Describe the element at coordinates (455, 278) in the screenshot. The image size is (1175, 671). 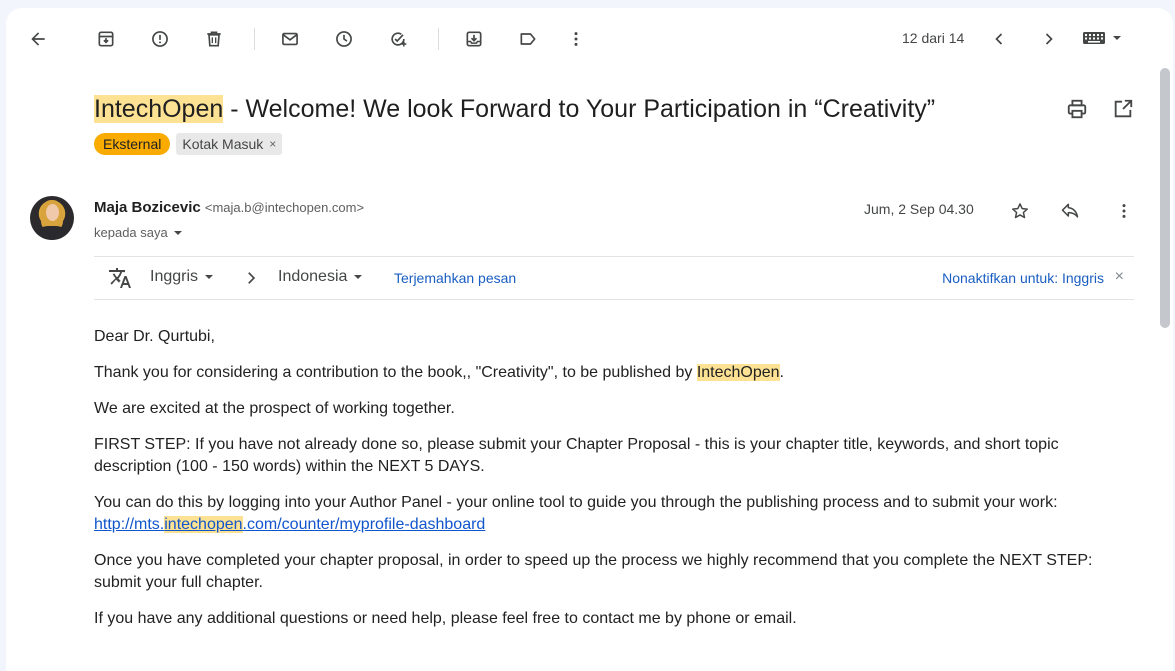
I see `translate-message-link: Terjemahkan pesan` at that location.